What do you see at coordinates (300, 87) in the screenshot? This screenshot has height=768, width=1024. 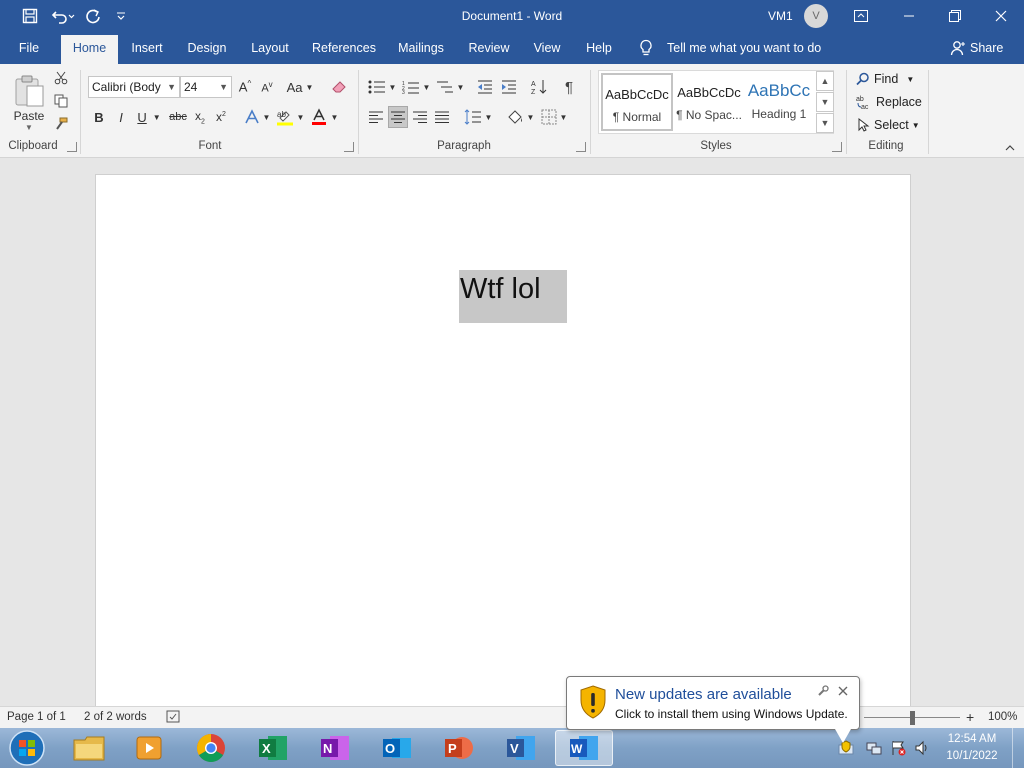 I see `change-case-button: Aa ▼` at bounding box center [300, 87].